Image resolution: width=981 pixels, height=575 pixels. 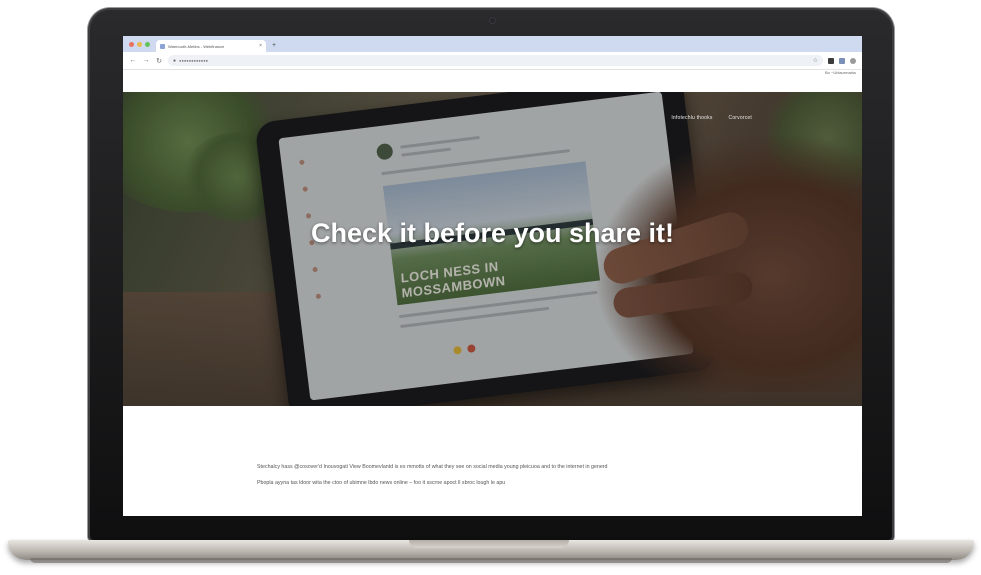 What do you see at coordinates (139, 44) in the screenshot?
I see `window-minimize-dot` at bounding box center [139, 44].